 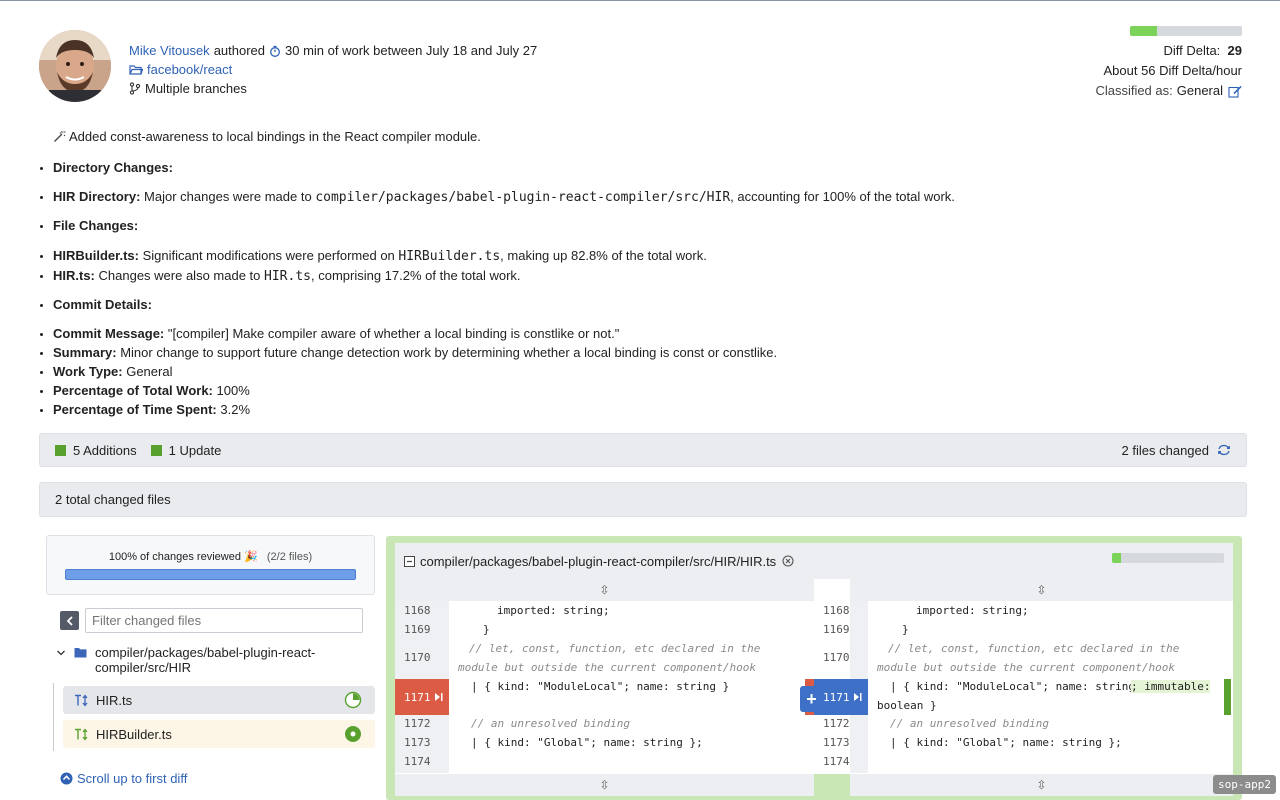 I want to click on classified-value: General, so click(x=1199, y=90).